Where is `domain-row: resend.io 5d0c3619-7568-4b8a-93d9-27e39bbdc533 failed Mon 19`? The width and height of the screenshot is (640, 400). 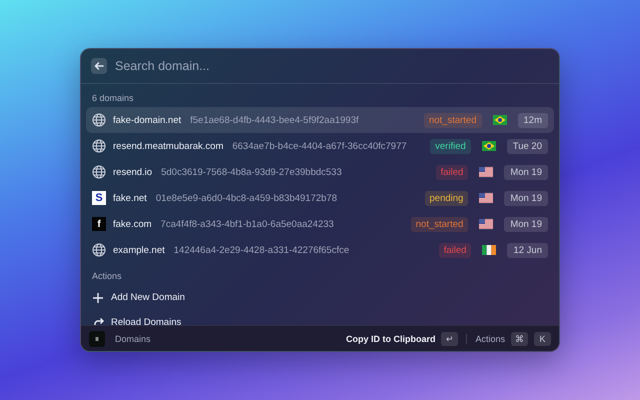 domain-row: resend.io 5d0c3619-7568-4b8a-93d9-27e39bbdc533 failed Mon 19 is located at coordinates (320, 172).